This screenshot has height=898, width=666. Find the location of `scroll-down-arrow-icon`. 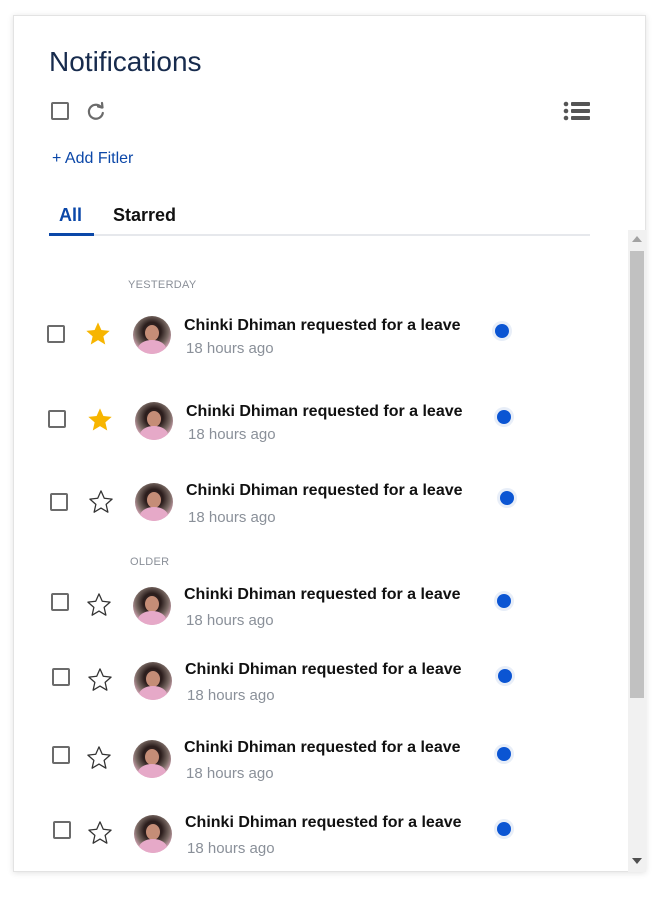

scroll-down-arrow-icon is located at coordinates (637, 861).